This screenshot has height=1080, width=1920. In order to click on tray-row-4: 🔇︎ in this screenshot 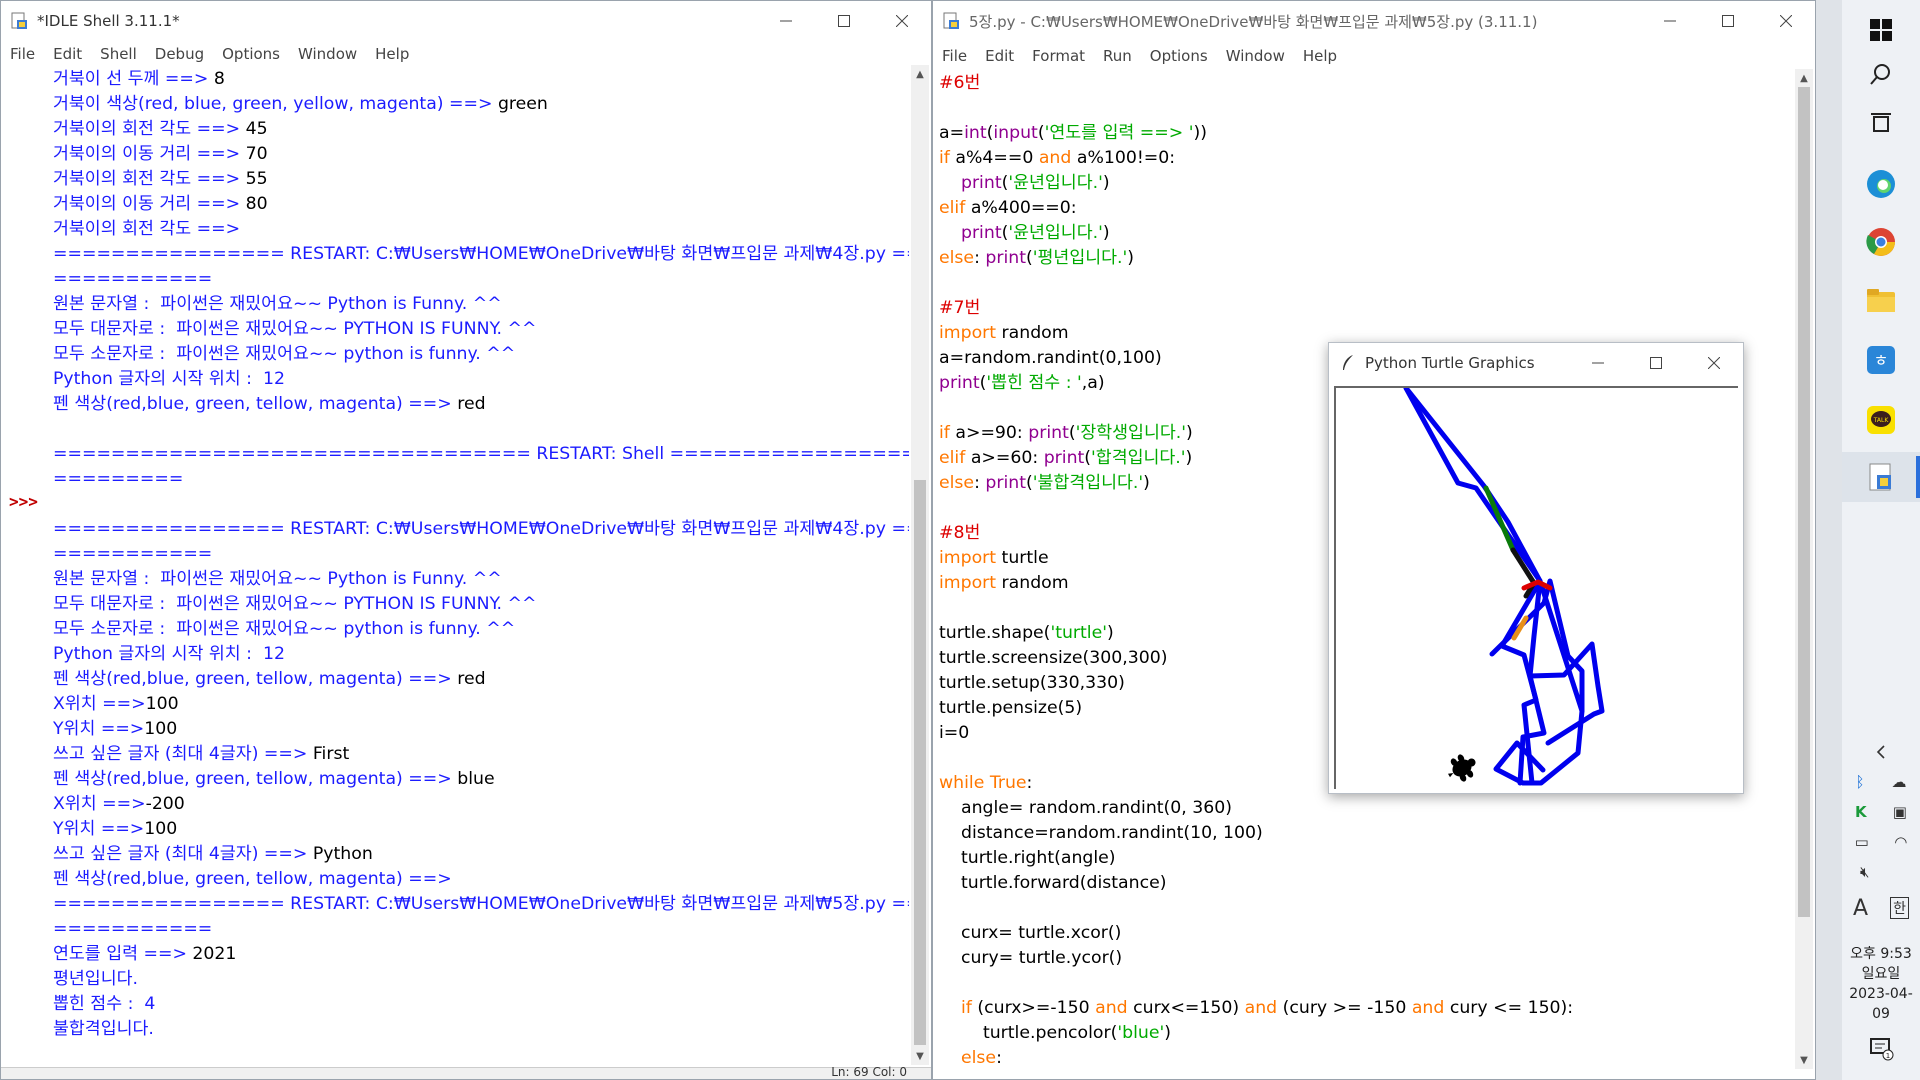, I will do `click(1881, 872)`.